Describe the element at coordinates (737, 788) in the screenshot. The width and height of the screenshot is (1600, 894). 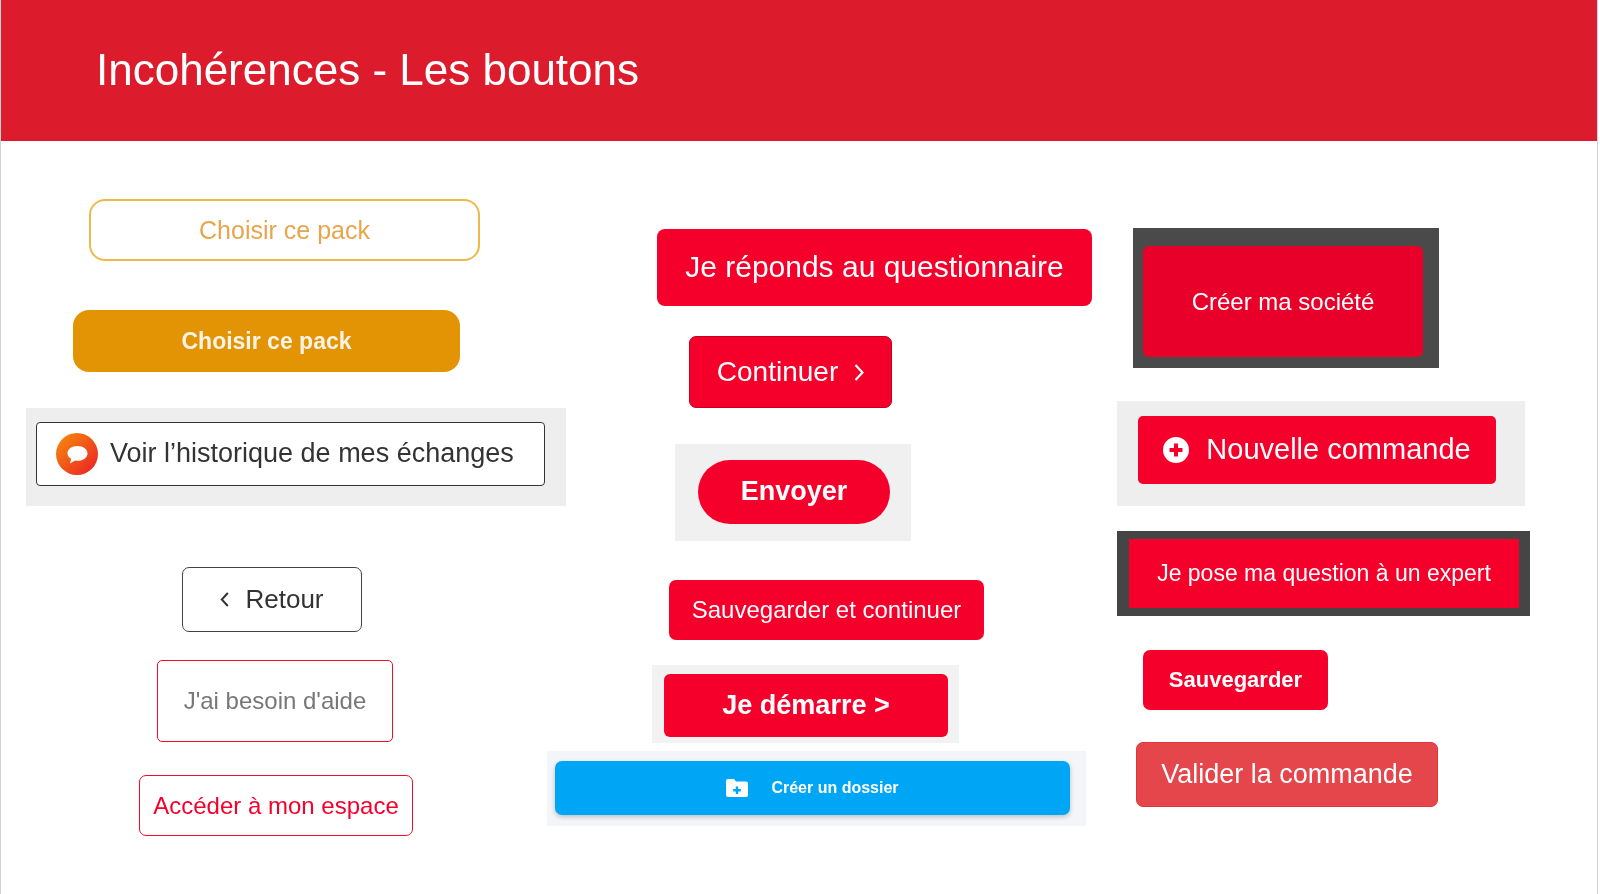
I see `folder-plus-icon` at that location.